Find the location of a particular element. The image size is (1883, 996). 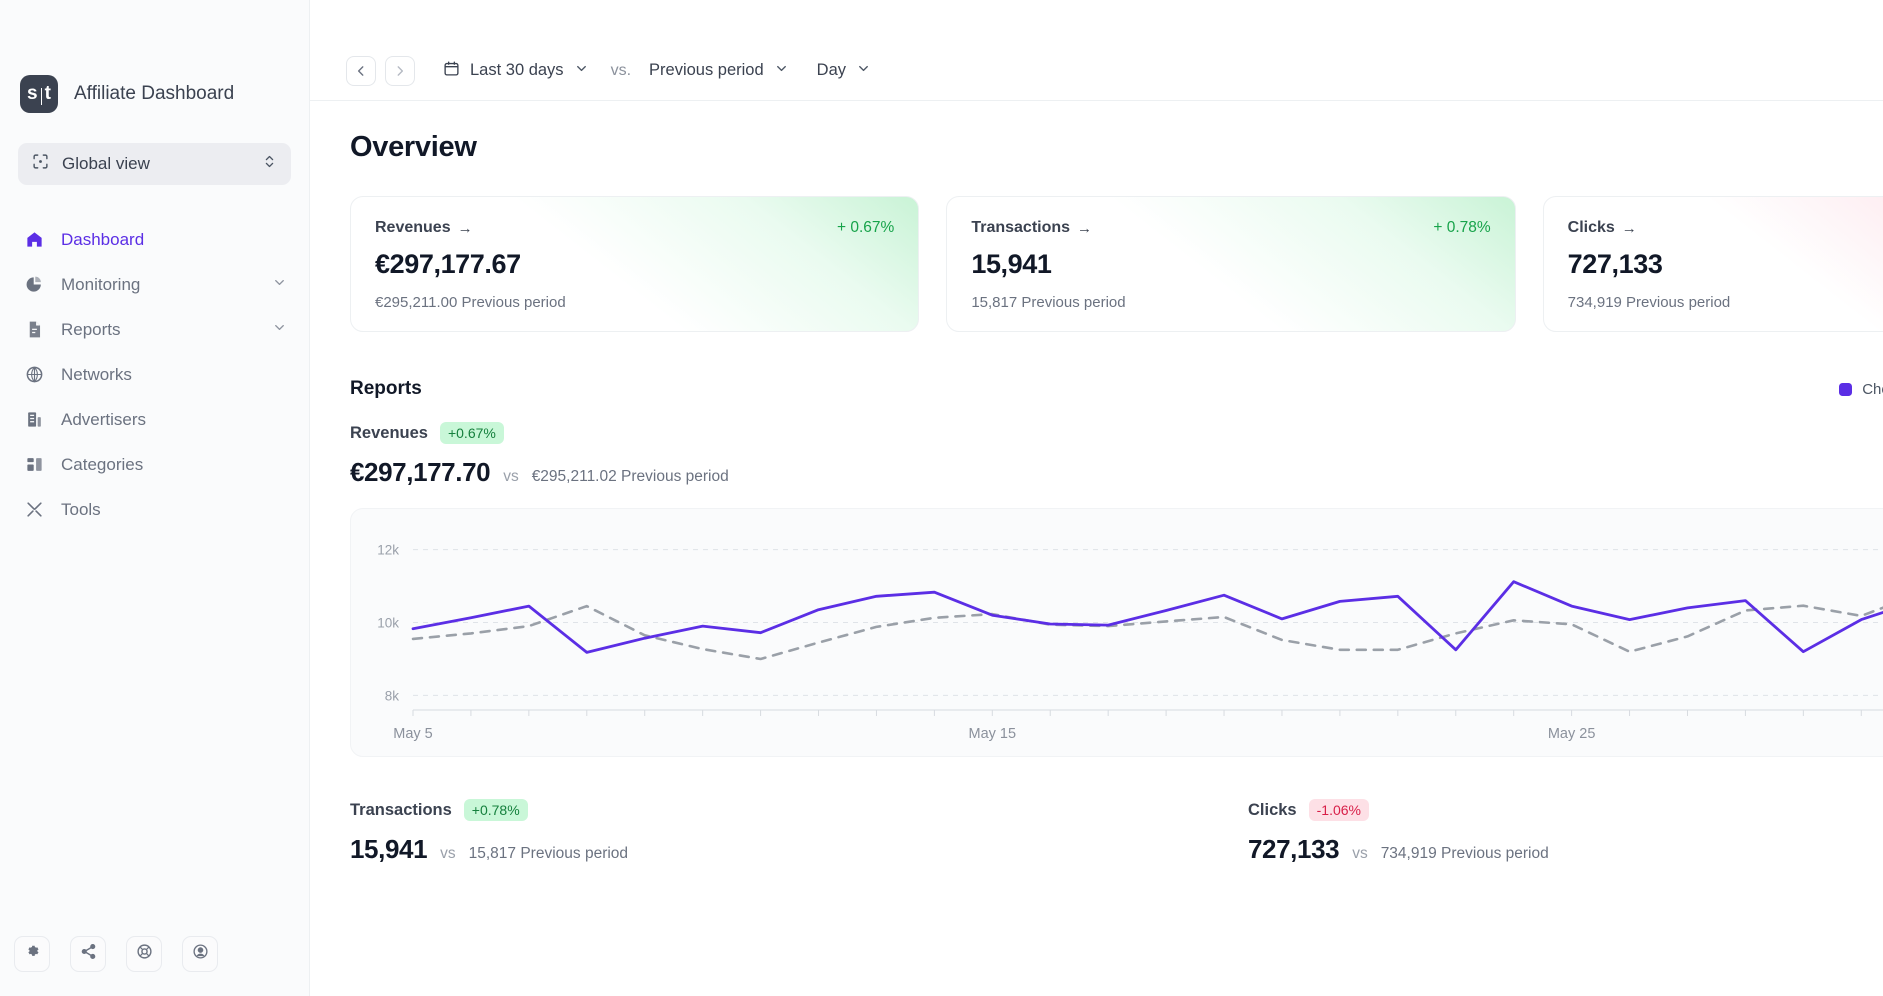

svg-text: 12k is located at coordinates (388, 550).